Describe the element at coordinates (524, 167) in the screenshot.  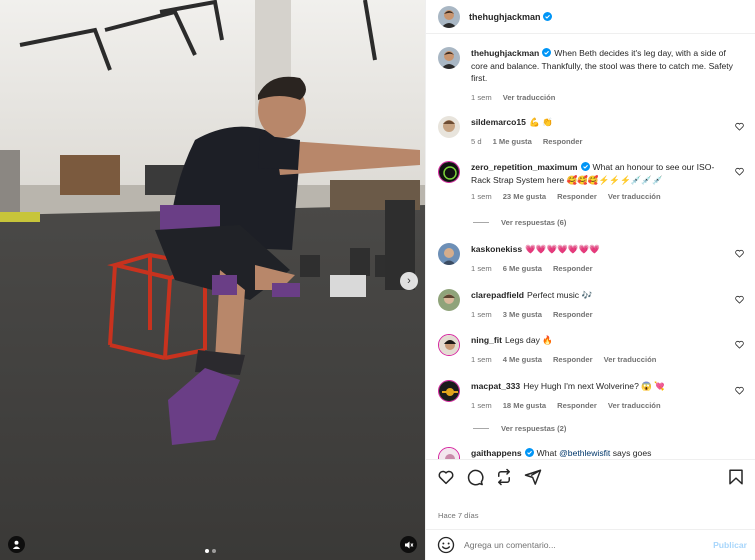
I see `comment-username: zero_repetition_maximum` at that location.